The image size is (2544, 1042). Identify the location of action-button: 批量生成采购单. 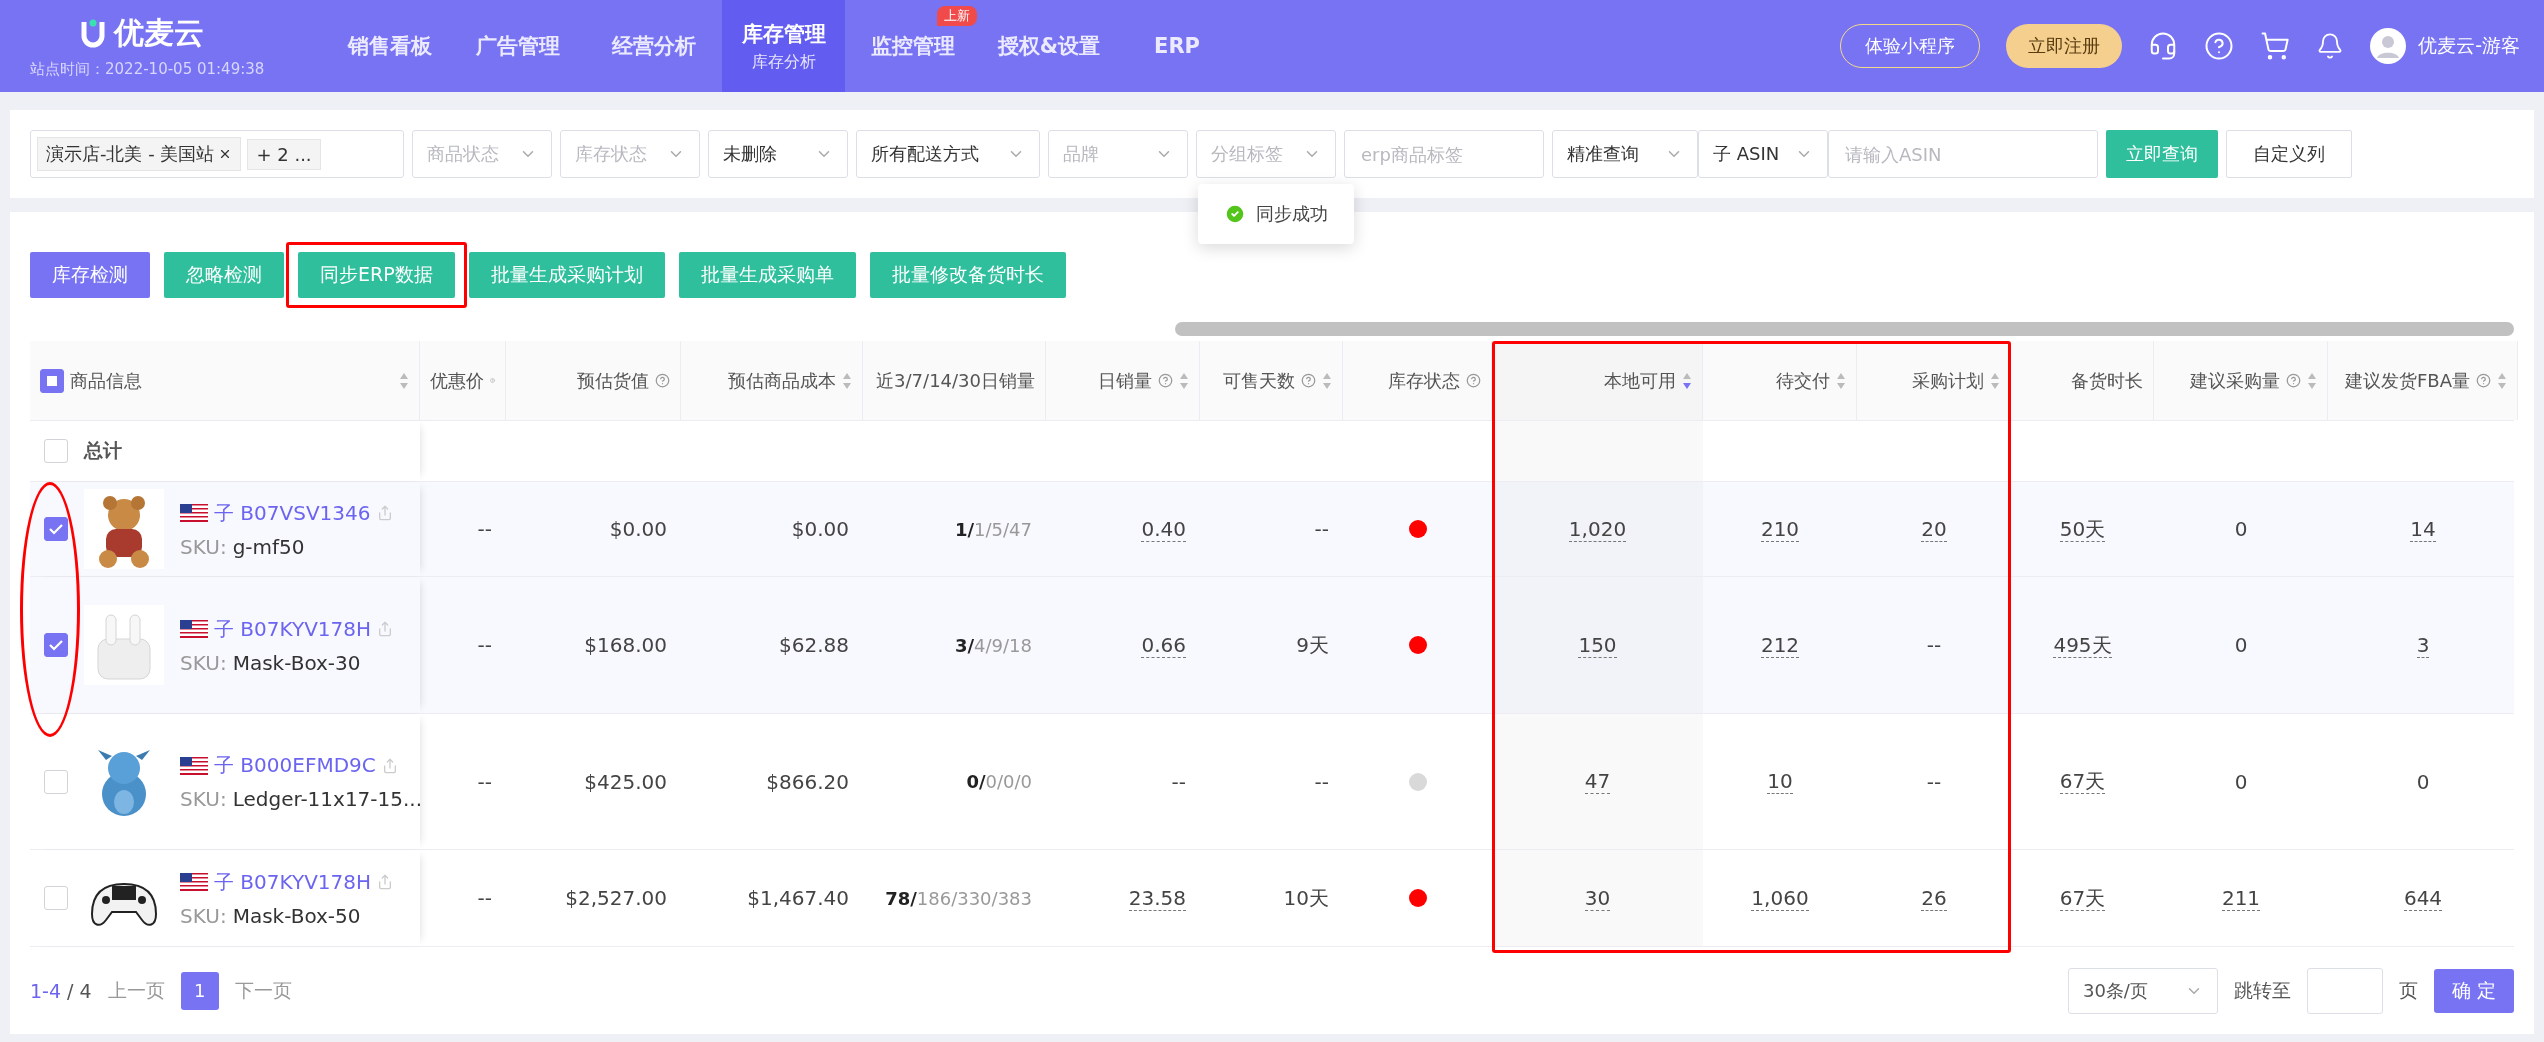
(767, 275).